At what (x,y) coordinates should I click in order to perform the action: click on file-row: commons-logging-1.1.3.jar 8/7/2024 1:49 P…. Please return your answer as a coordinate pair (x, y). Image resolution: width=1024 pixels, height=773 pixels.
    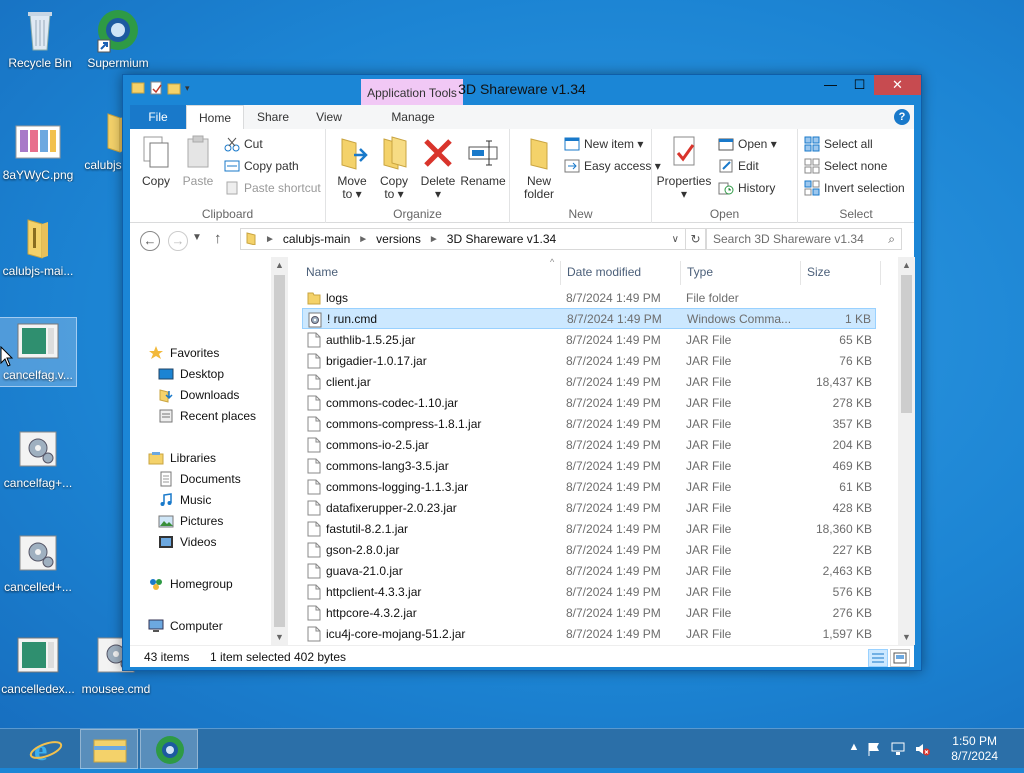
    Looking at the image, I should click on (589, 486).